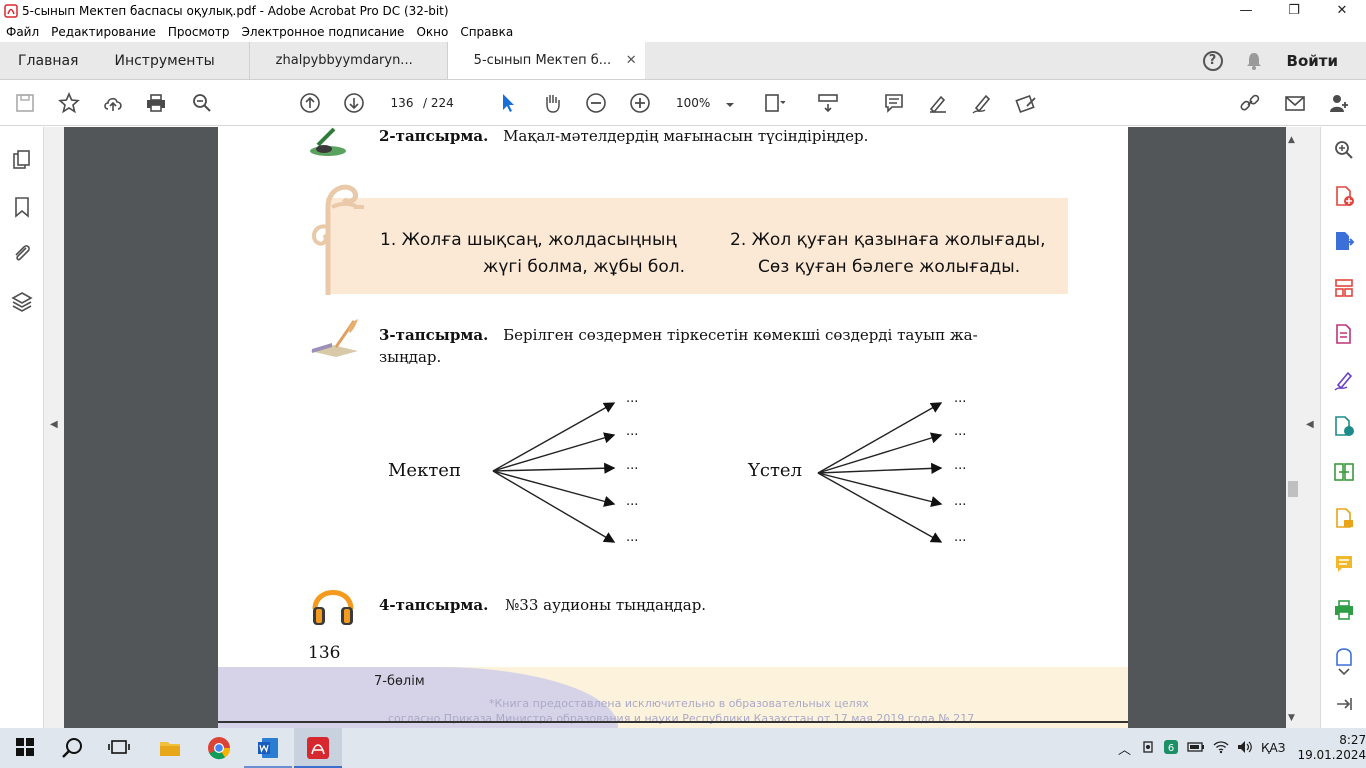 The height and width of the screenshot is (768, 1366). What do you see at coordinates (1344, 196) in the screenshot?
I see `create-pdf-icon` at bounding box center [1344, 196].